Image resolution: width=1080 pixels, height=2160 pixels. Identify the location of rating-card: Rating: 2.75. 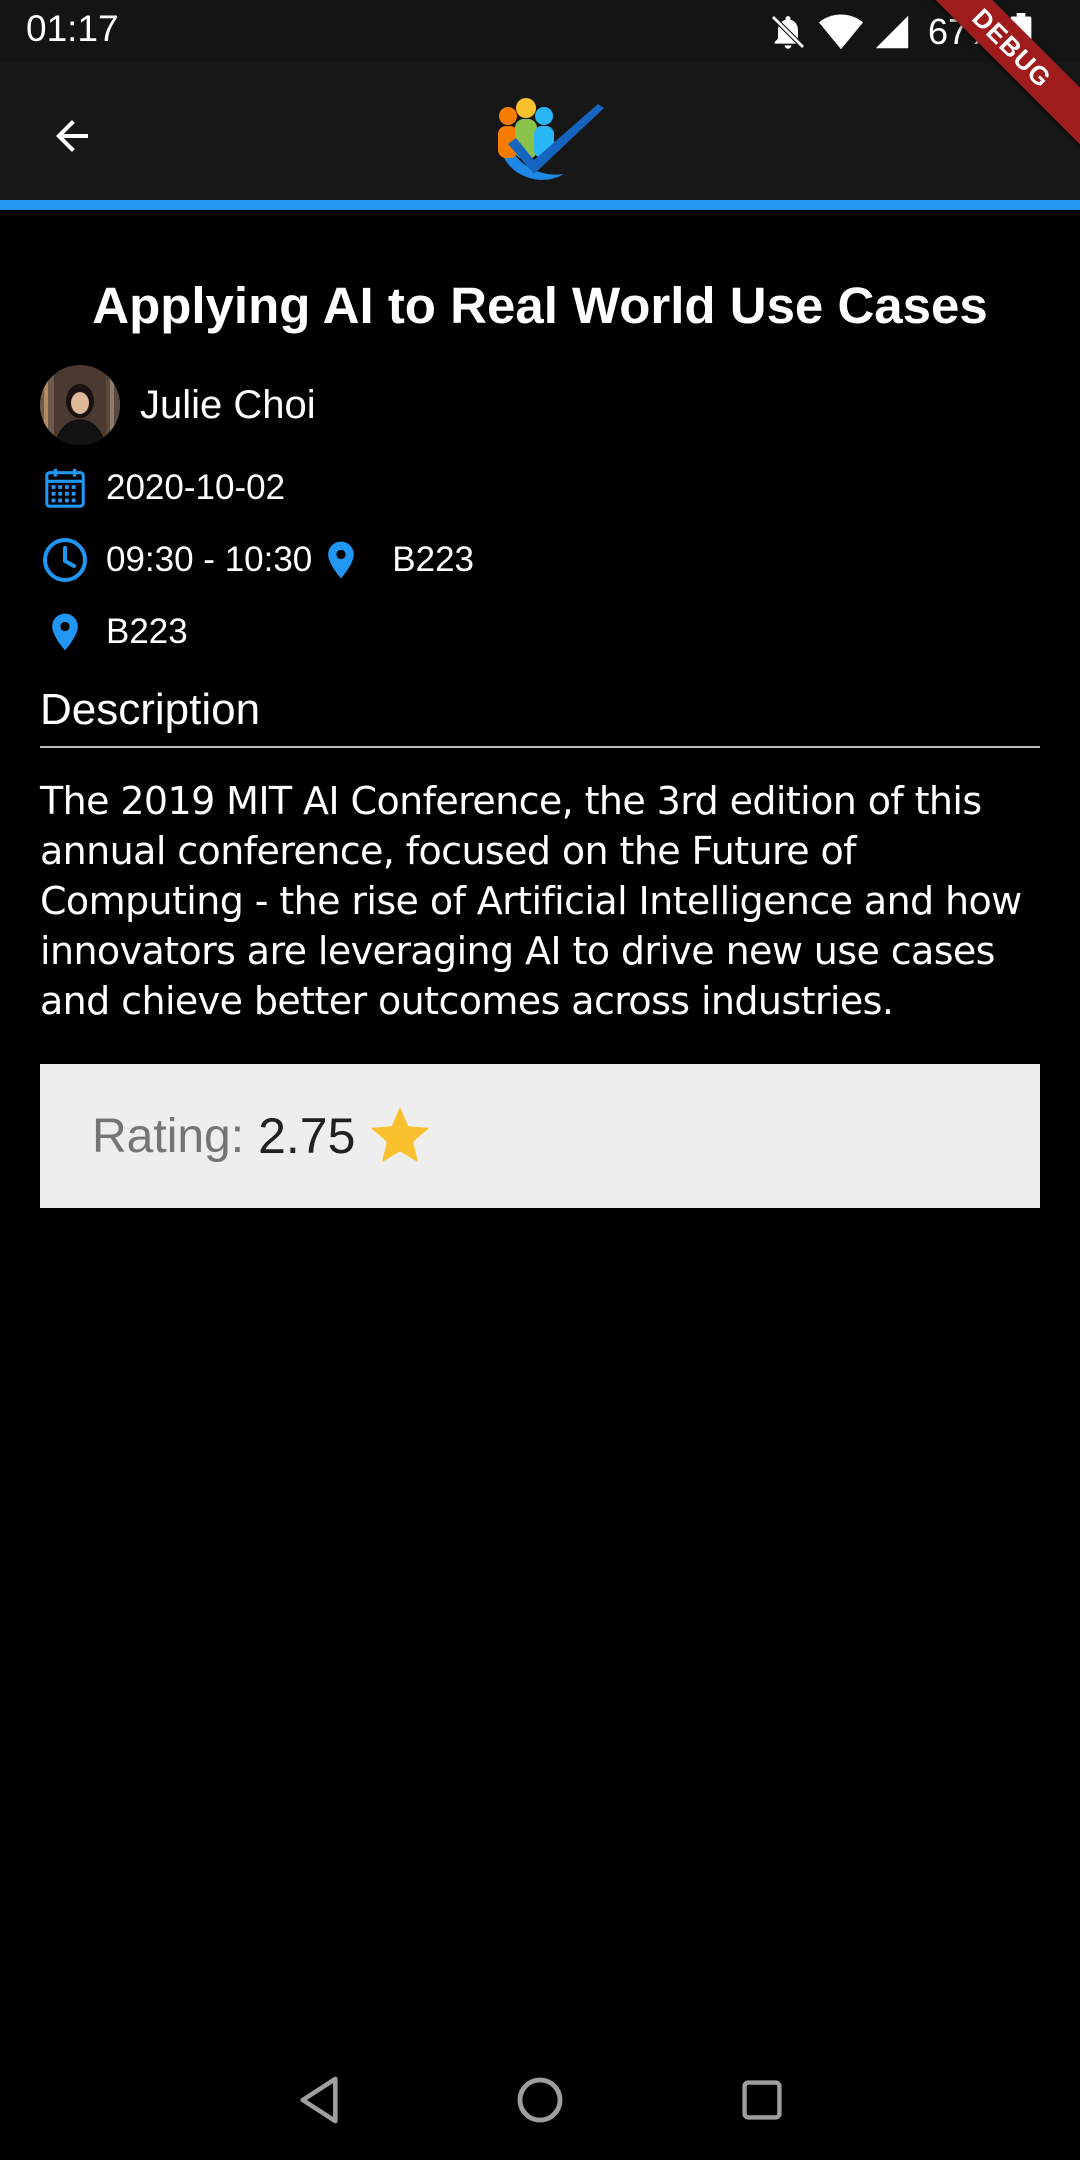
(540, 1136).